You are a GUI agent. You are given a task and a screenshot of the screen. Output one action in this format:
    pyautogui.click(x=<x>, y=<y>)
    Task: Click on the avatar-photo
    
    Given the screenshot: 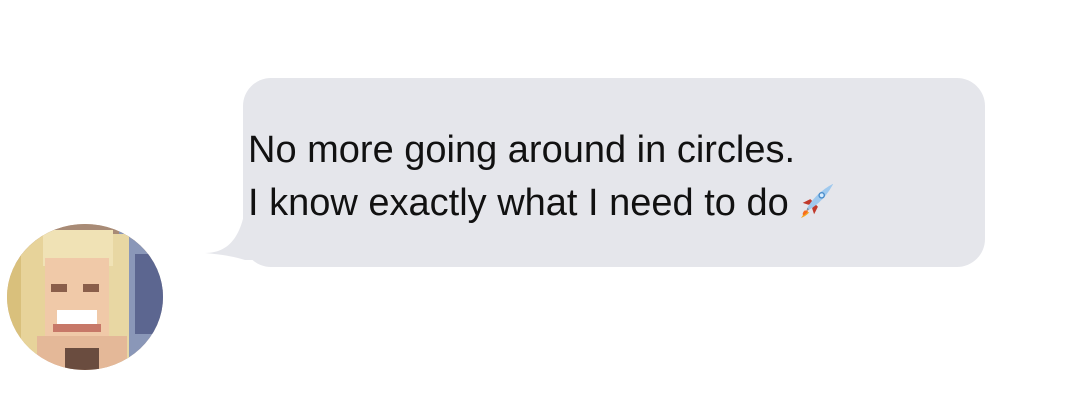 What is the action you would take?
    pyautogui.click(x=85, y=297)
    